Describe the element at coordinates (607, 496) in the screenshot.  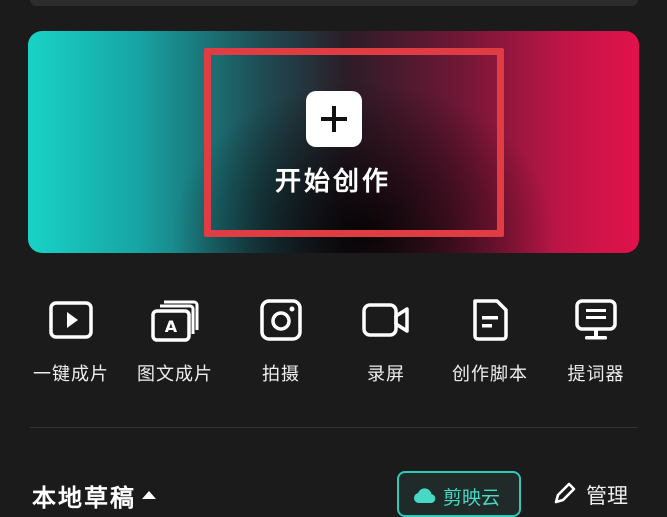
I see `manage-label: 管理` at that location.